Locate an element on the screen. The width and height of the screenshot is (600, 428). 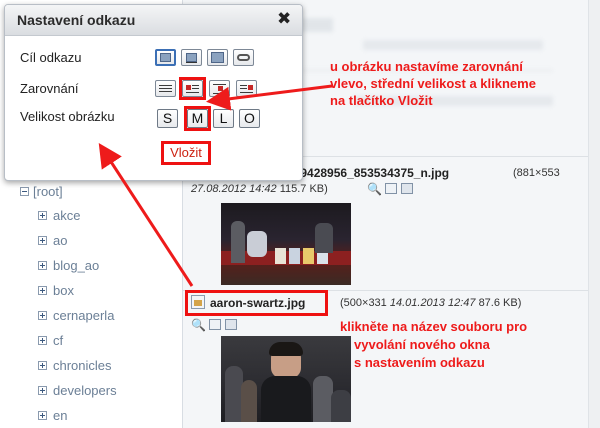
arrow-to-align-button is located at coordinates (269, 97).